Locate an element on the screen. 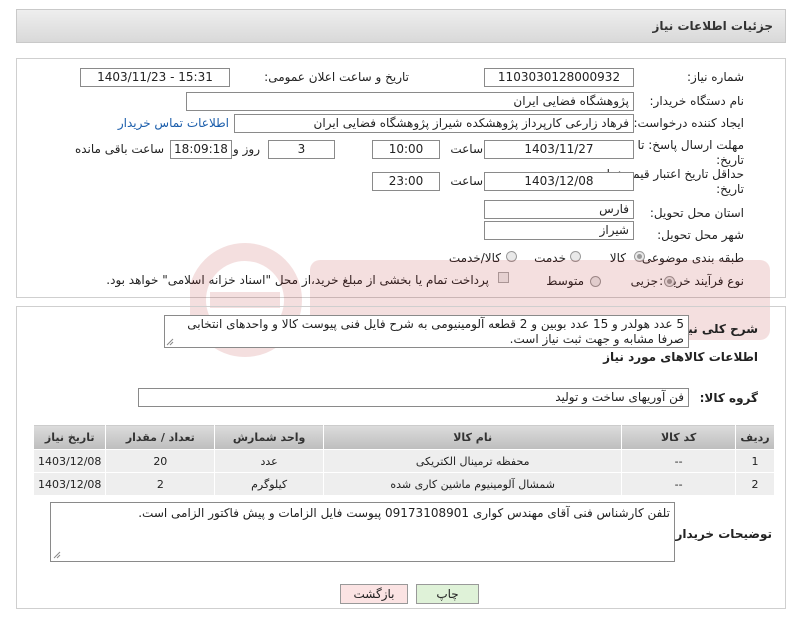 This screenshot has height=620, width=789. buyer-contact-link: اطلاعات تماس خریدار is located at coordinates (173, 123).